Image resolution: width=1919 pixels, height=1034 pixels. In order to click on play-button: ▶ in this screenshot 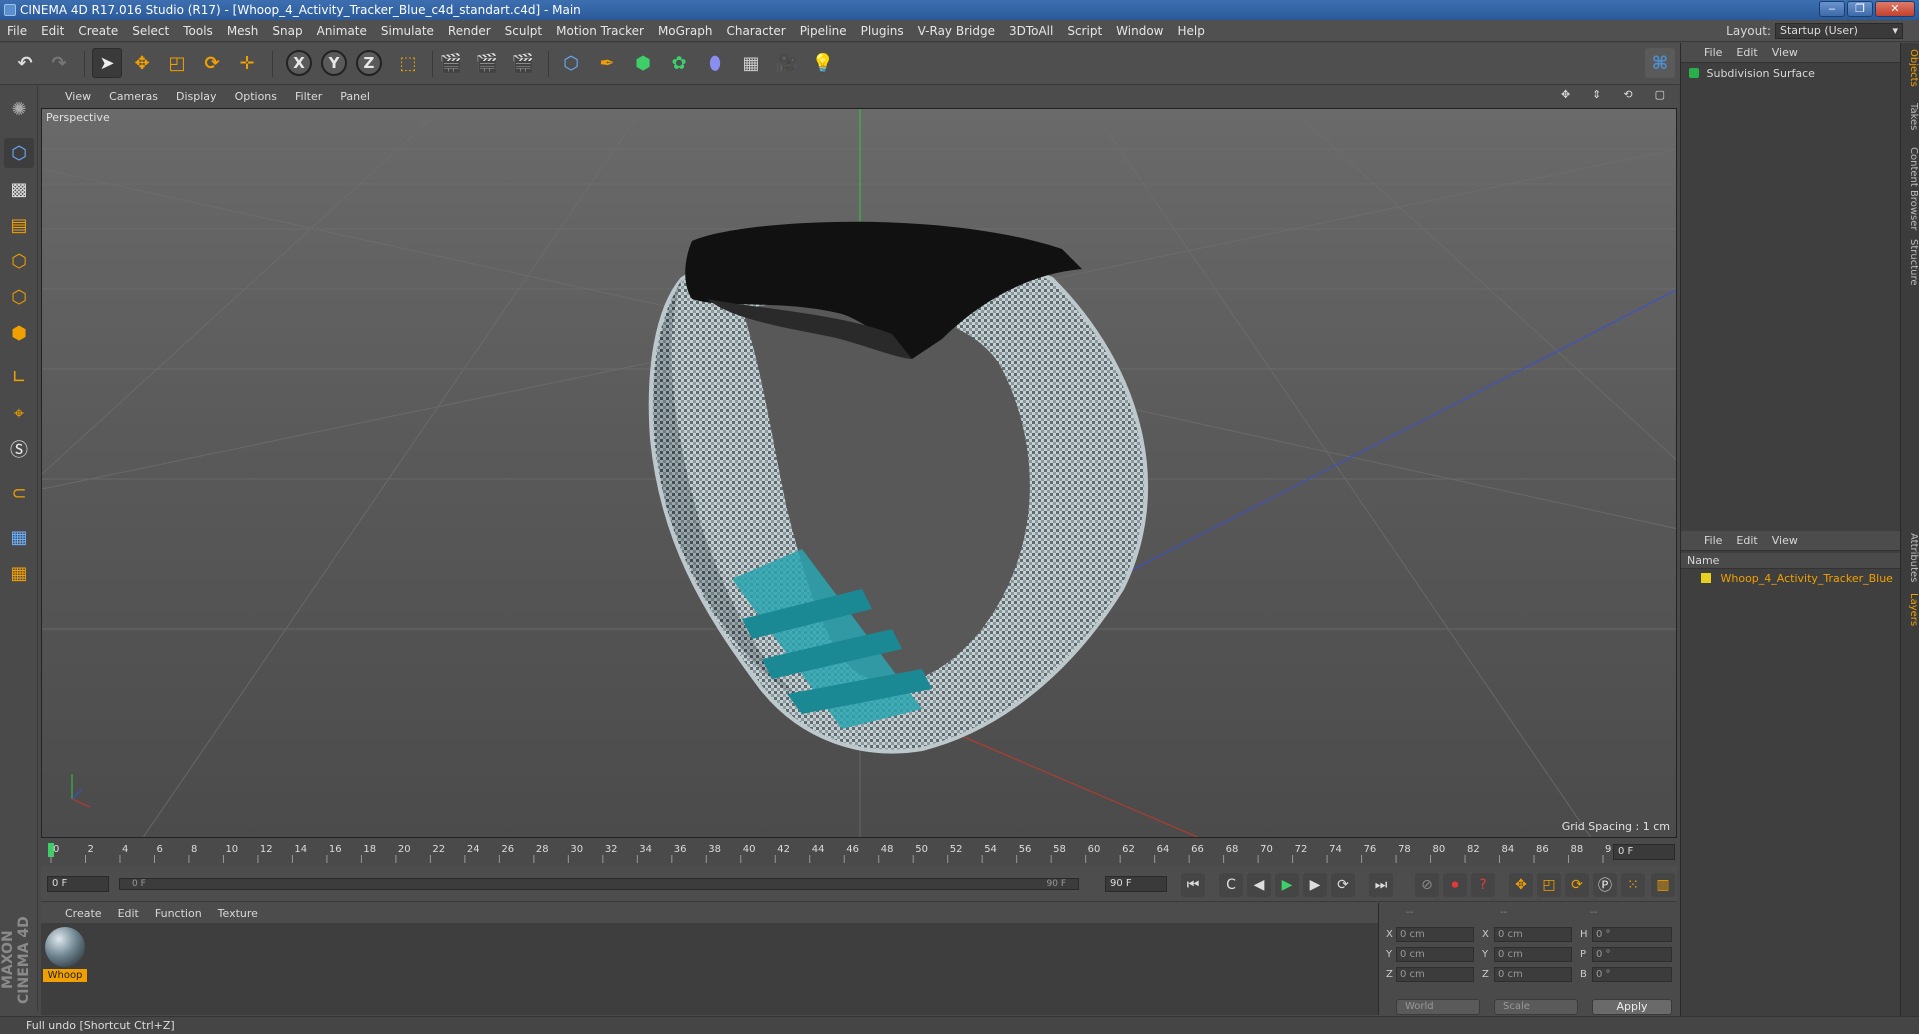, I will do `click(1287, 885)`.